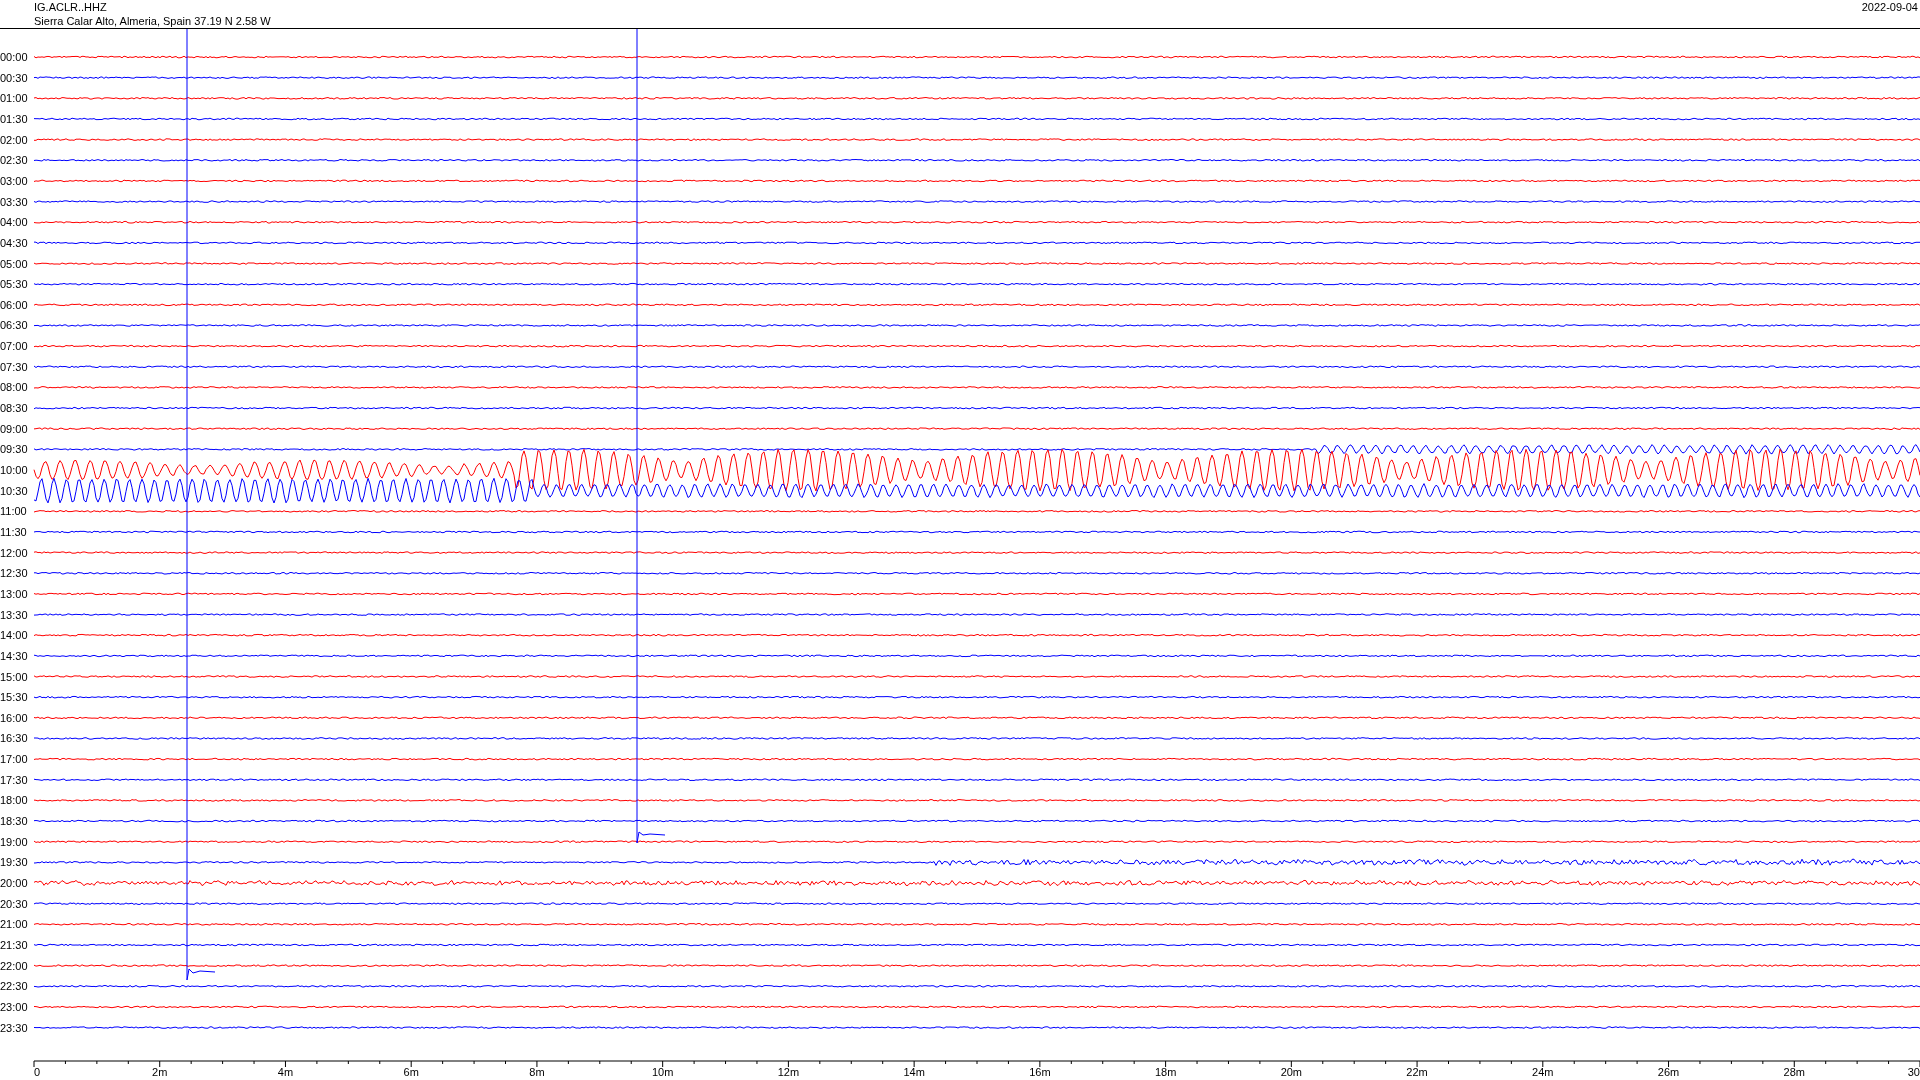 The width and height of the screenshot is (1920, 1080). Describe the element at coordinates (14, 759) in the screenshot. I see `time-label: 17:00` at that location.